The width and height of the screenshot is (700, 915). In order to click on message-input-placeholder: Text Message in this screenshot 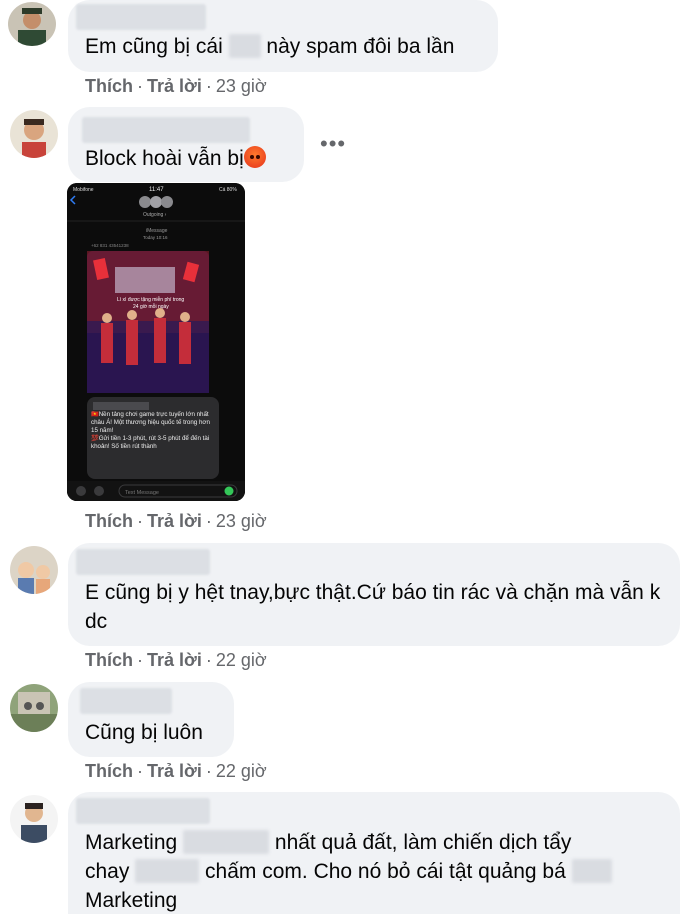, I will do `click(142, 493)`.